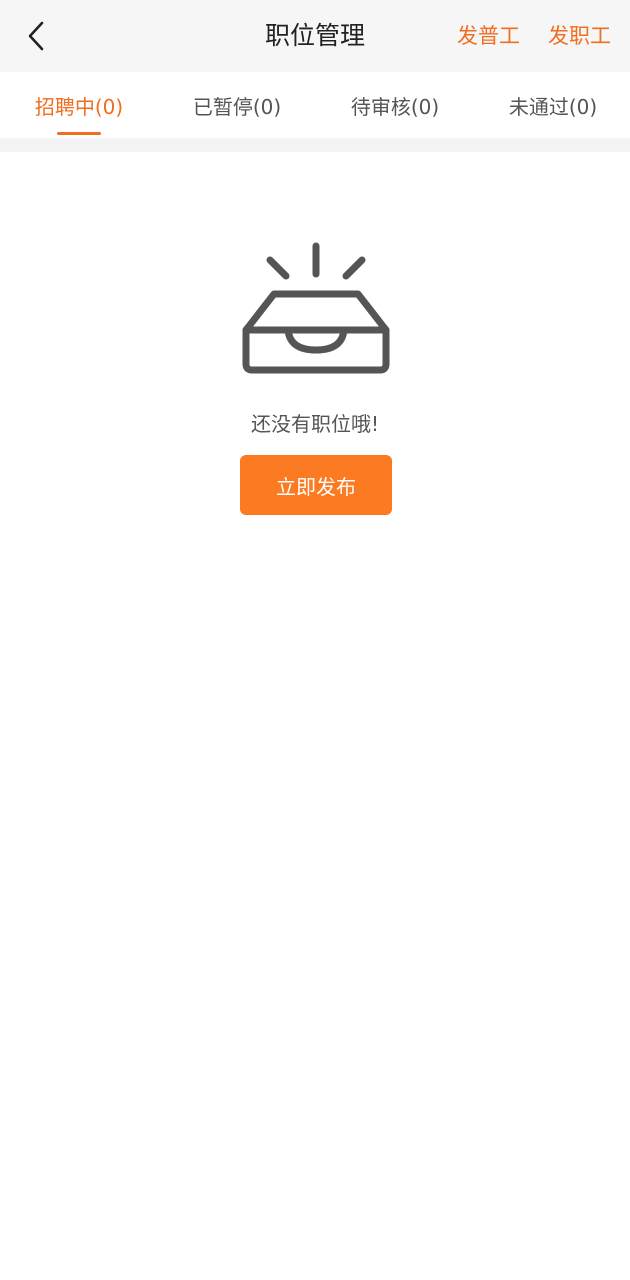 The width and height of the screenshot is (630, 1280). What do you see at coordinates (488, 36) in the screenshot?
I see `post-general-worker-button: 发普工` at bounding box center [488, 36].